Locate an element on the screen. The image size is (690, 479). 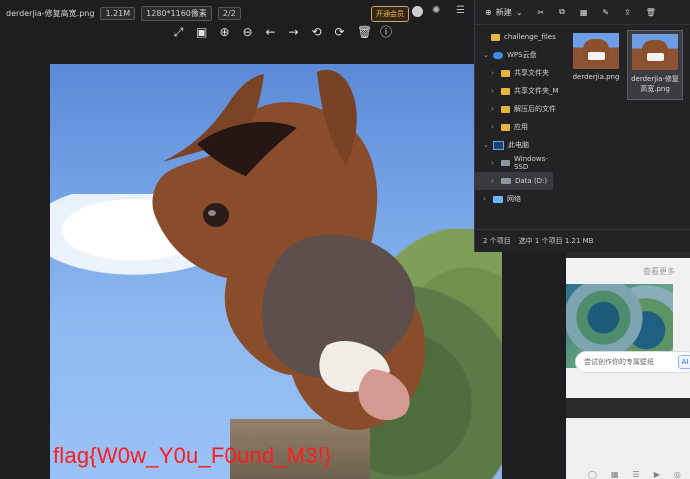
info-icon: ⓘ is located at coordinates (386, 32).